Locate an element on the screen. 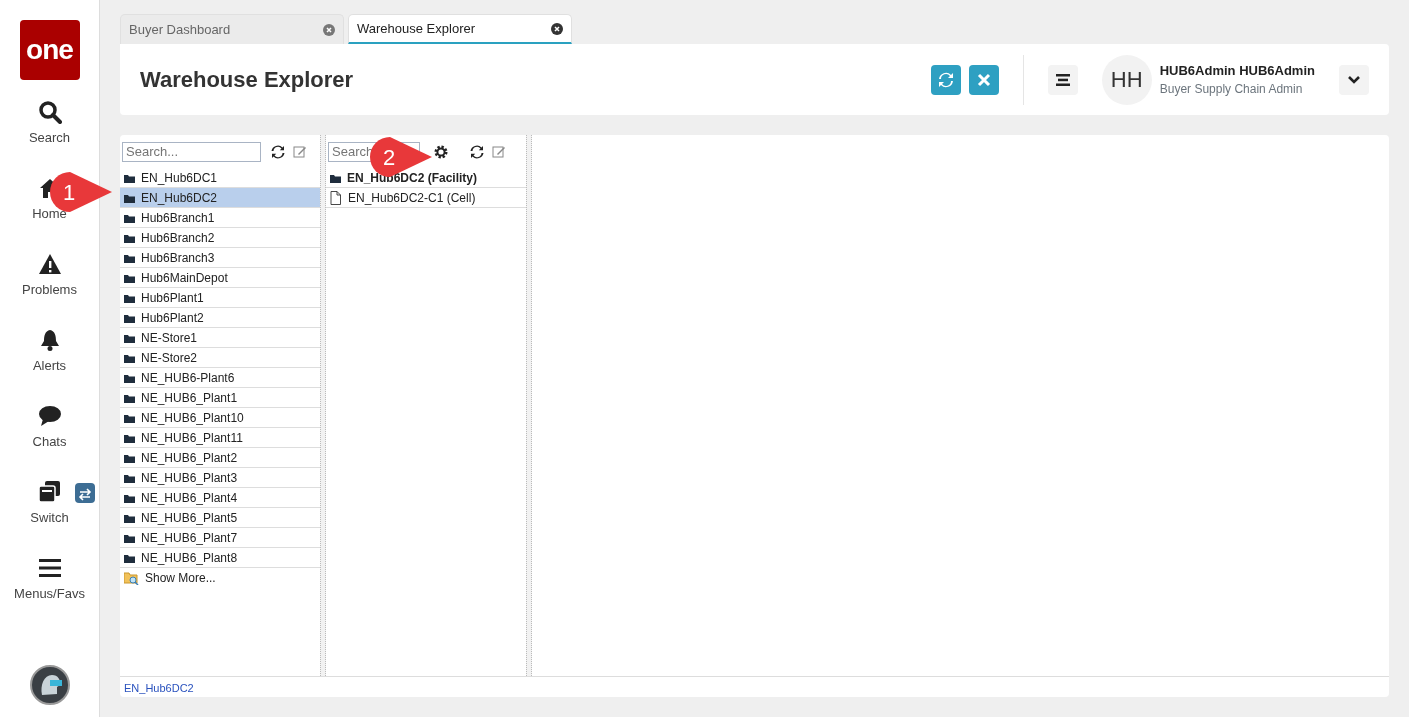  user-role: Buyer Supply Chain Admin is located at coordinates (1231, 90).